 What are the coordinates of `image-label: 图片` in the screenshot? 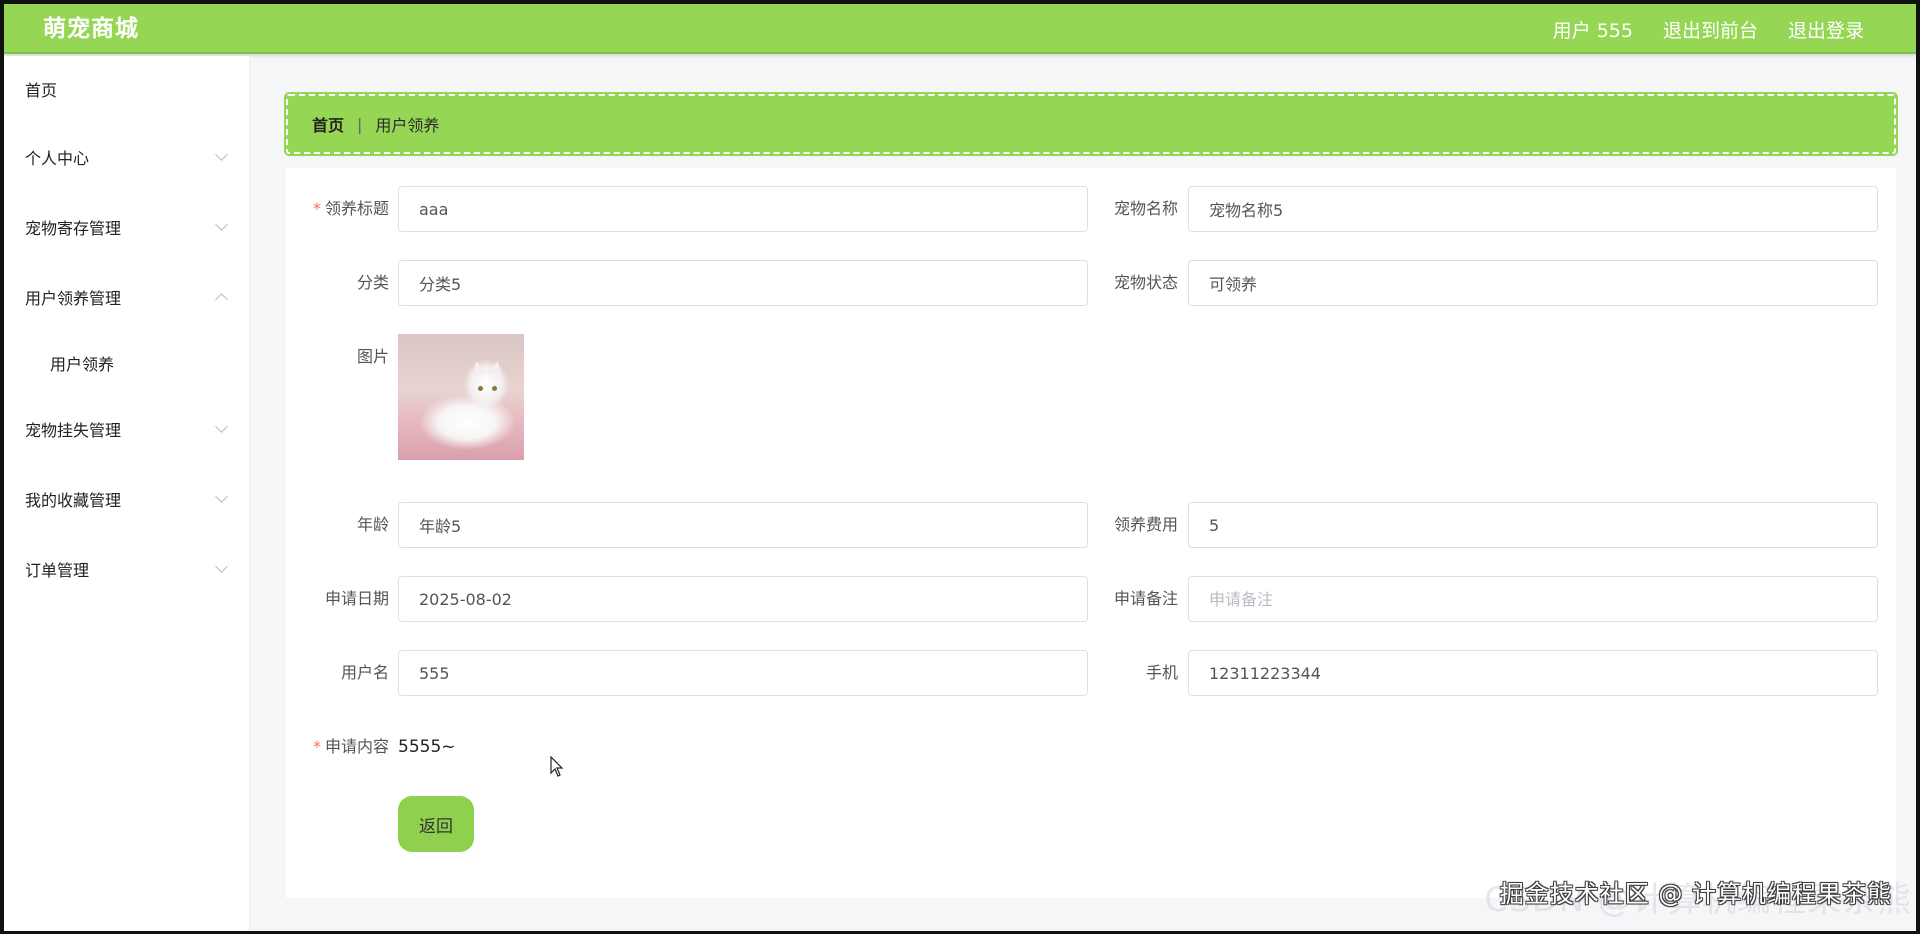 It's located at (372, 356).